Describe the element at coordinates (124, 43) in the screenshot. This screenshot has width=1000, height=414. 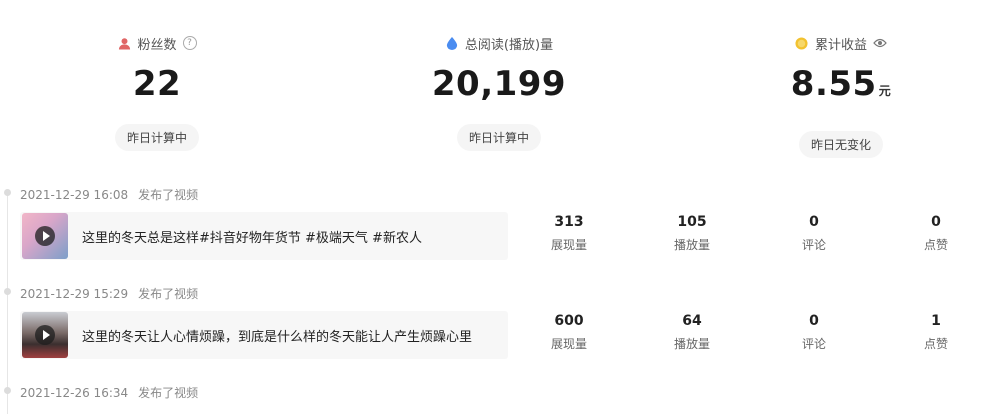
I see `person-icon` at that location.